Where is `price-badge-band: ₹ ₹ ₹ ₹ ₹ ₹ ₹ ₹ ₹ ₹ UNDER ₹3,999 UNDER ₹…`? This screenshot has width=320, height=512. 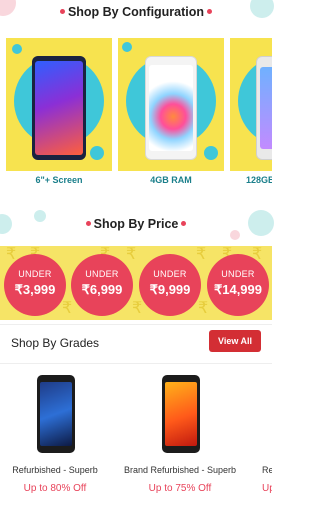
price-badge-band: ₹ ₹ ₹ ₹ ₹ ₹ ₹ ₹ ₹ ₹ UNDER ₹3,999 UNDER ₹… is located at coordinates (136, 283).